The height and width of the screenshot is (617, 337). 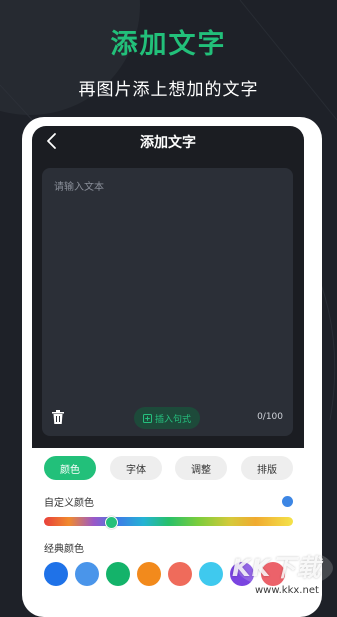 What do you see at coordinates (147, 418) in the screenshot?
I see `plus-box-icon` at bounding box center [147, 418].